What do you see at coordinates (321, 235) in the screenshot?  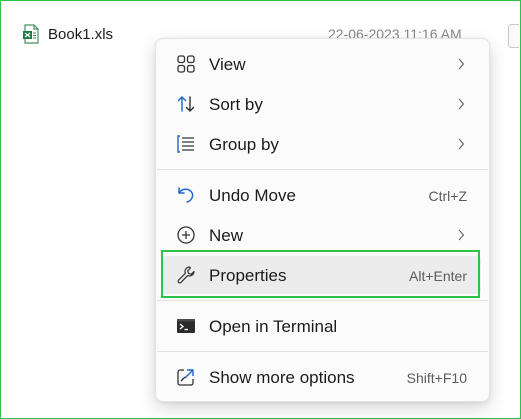 I see `menu-item-new: New` at bounding box center [321, 235].